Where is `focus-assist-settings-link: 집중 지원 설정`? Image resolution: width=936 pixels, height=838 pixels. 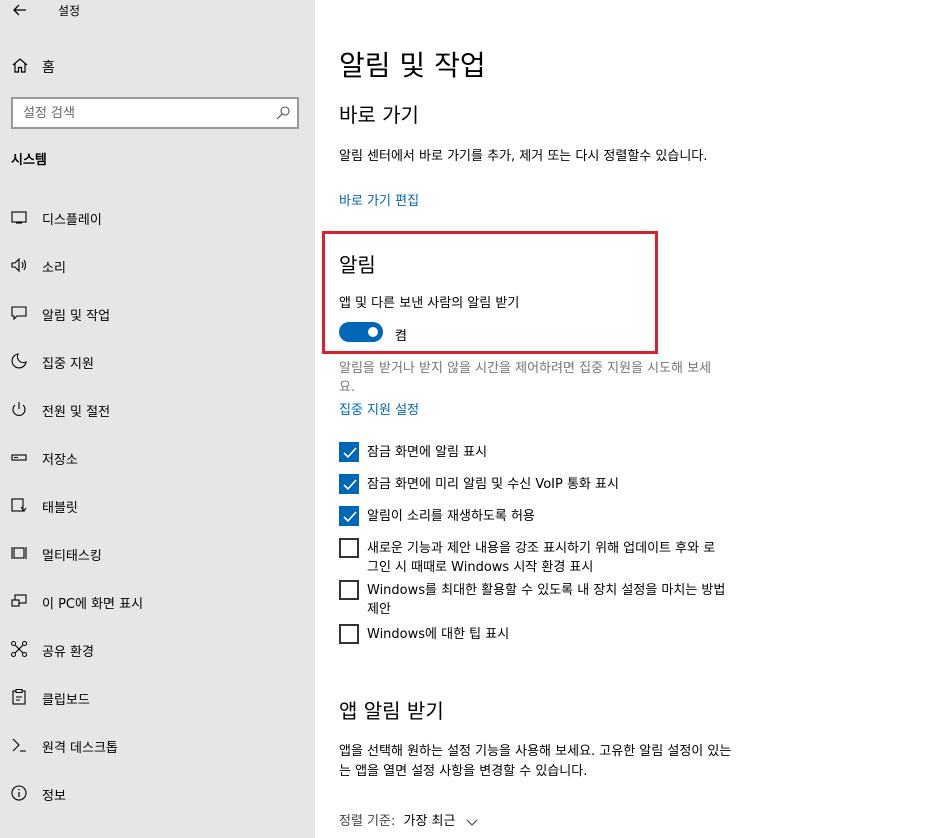
focus-assist-settings-link: 집중 지원 설정 is located at coordinates (379, 408).